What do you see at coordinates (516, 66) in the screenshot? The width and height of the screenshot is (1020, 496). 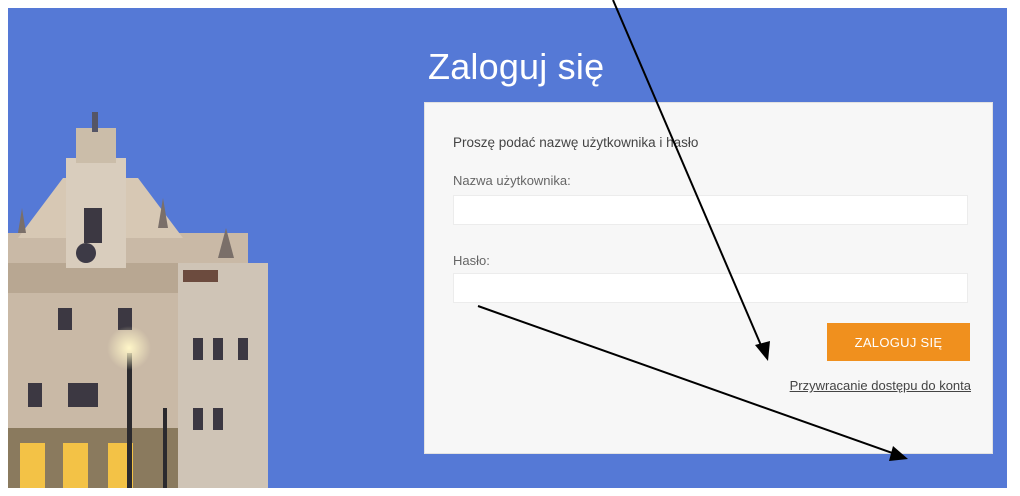 I see `page-title: Zaloguj się` at bounding box center [516, 66].